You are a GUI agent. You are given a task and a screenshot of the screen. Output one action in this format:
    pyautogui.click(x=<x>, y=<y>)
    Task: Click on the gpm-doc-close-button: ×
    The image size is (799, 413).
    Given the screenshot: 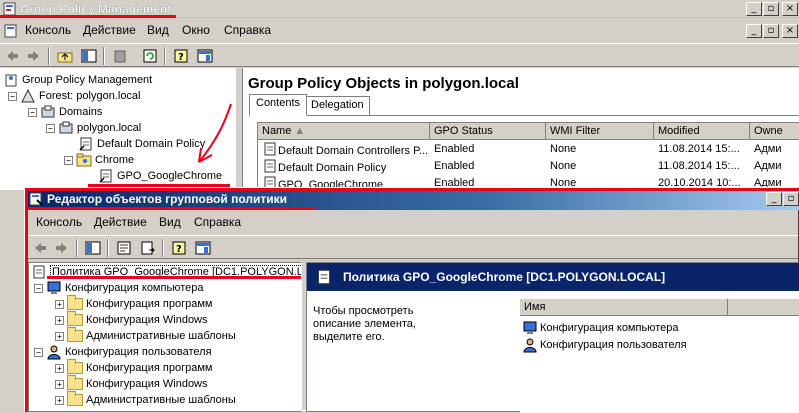 What is the action you would take?
    pyautogui.click(x=790, y=31)
    